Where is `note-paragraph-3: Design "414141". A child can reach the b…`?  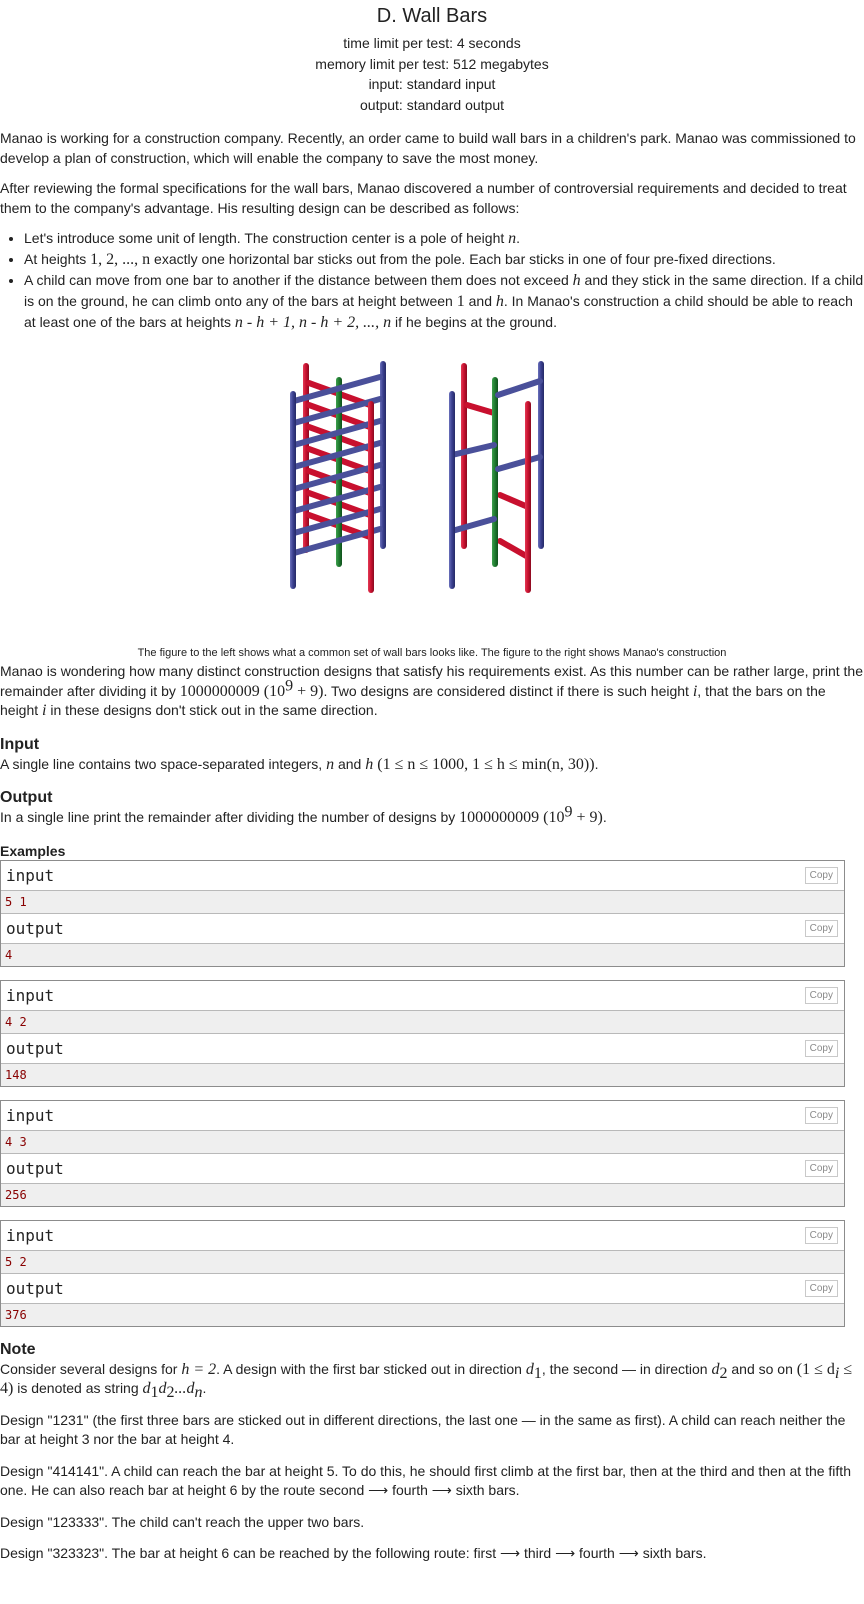 note-paragraph-3: Design "414141". A child can reach the b… is located at coordinates (425, 1480).